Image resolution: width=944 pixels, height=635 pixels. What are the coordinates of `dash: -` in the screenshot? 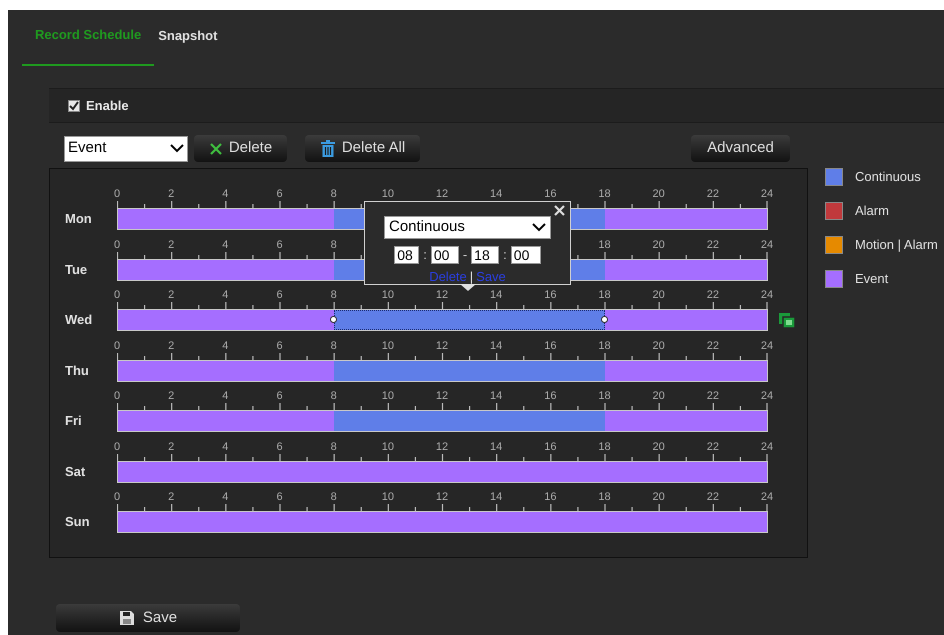 It's located at (465, 255).